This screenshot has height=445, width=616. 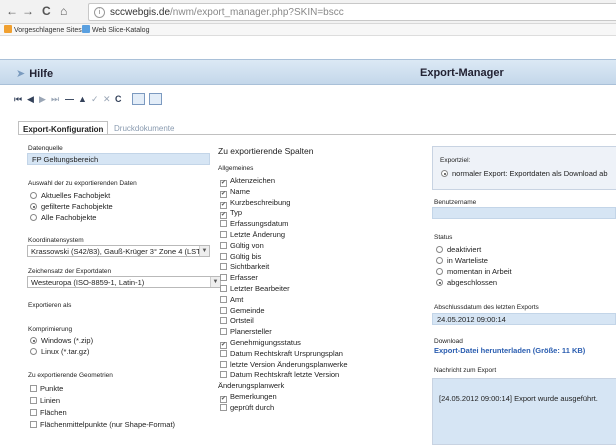 I want to click on abschlussdatum-label: Abschlussdatum des letzten Exports, so click(x=486, y=307).